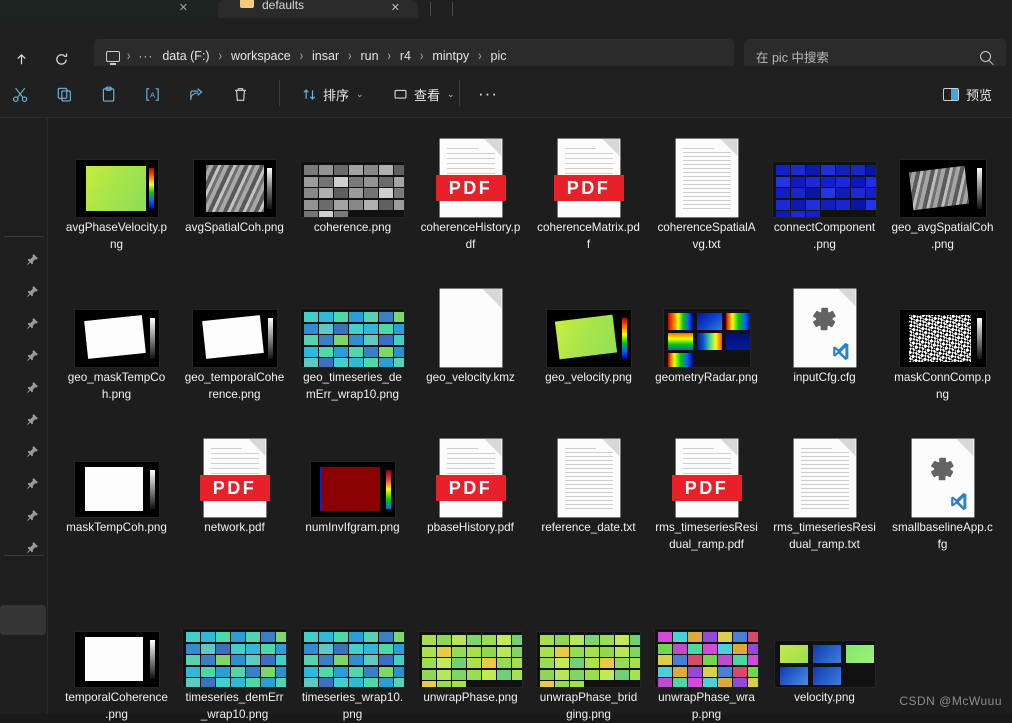  What do you see at coordinates (318, 9) in the screenshot?
I see `tab-defaults: defaults ✕` at bounding box center [318, 9].